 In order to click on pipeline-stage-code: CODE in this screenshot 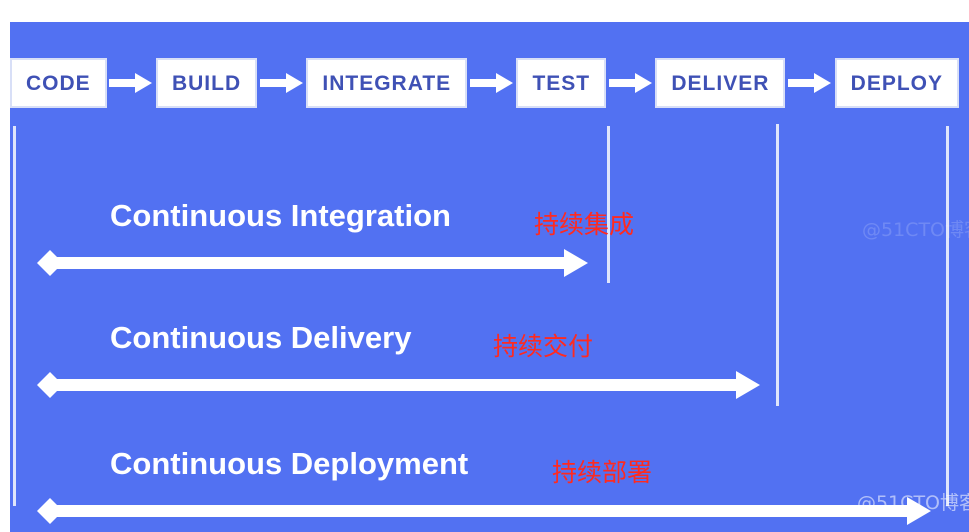, I will do `click(58, 83)`.